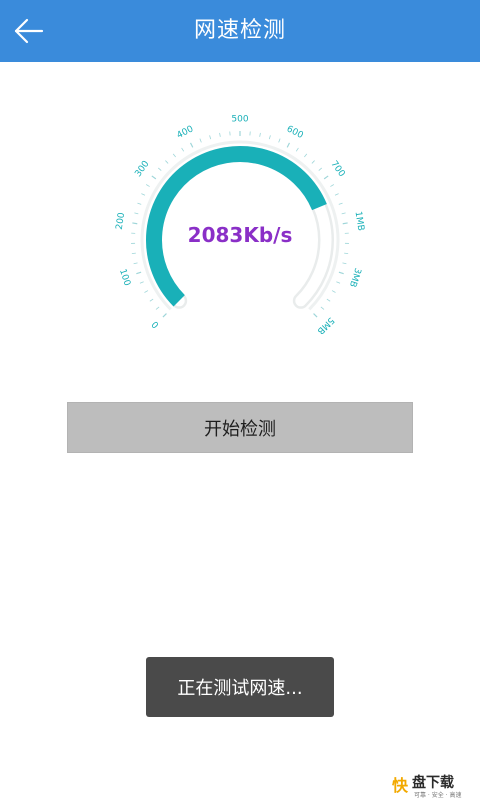 Image resolution: width=480 pixels, height=800 pixels. I want to click on page-title: 网速检测, so click(239, 30).